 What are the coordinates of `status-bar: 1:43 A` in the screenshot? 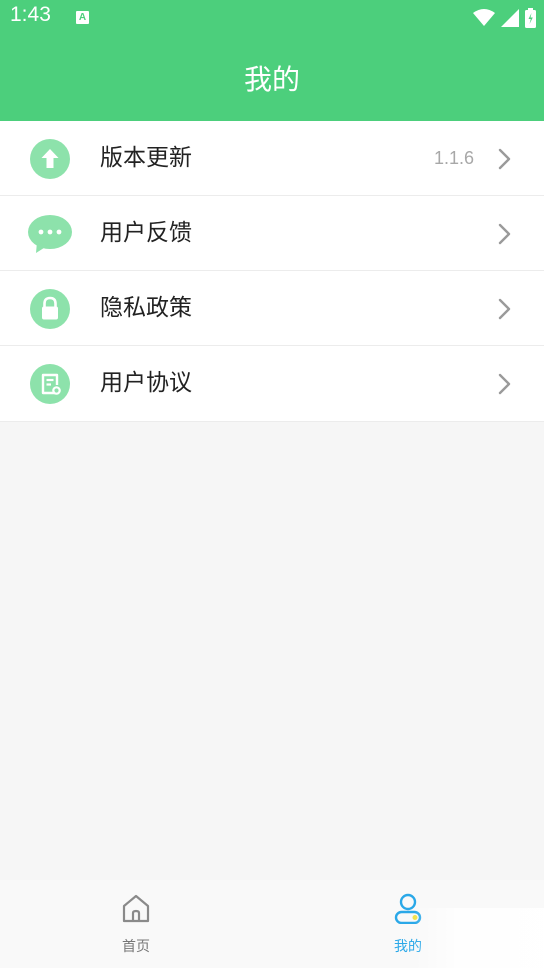 It's located at (272, 18).